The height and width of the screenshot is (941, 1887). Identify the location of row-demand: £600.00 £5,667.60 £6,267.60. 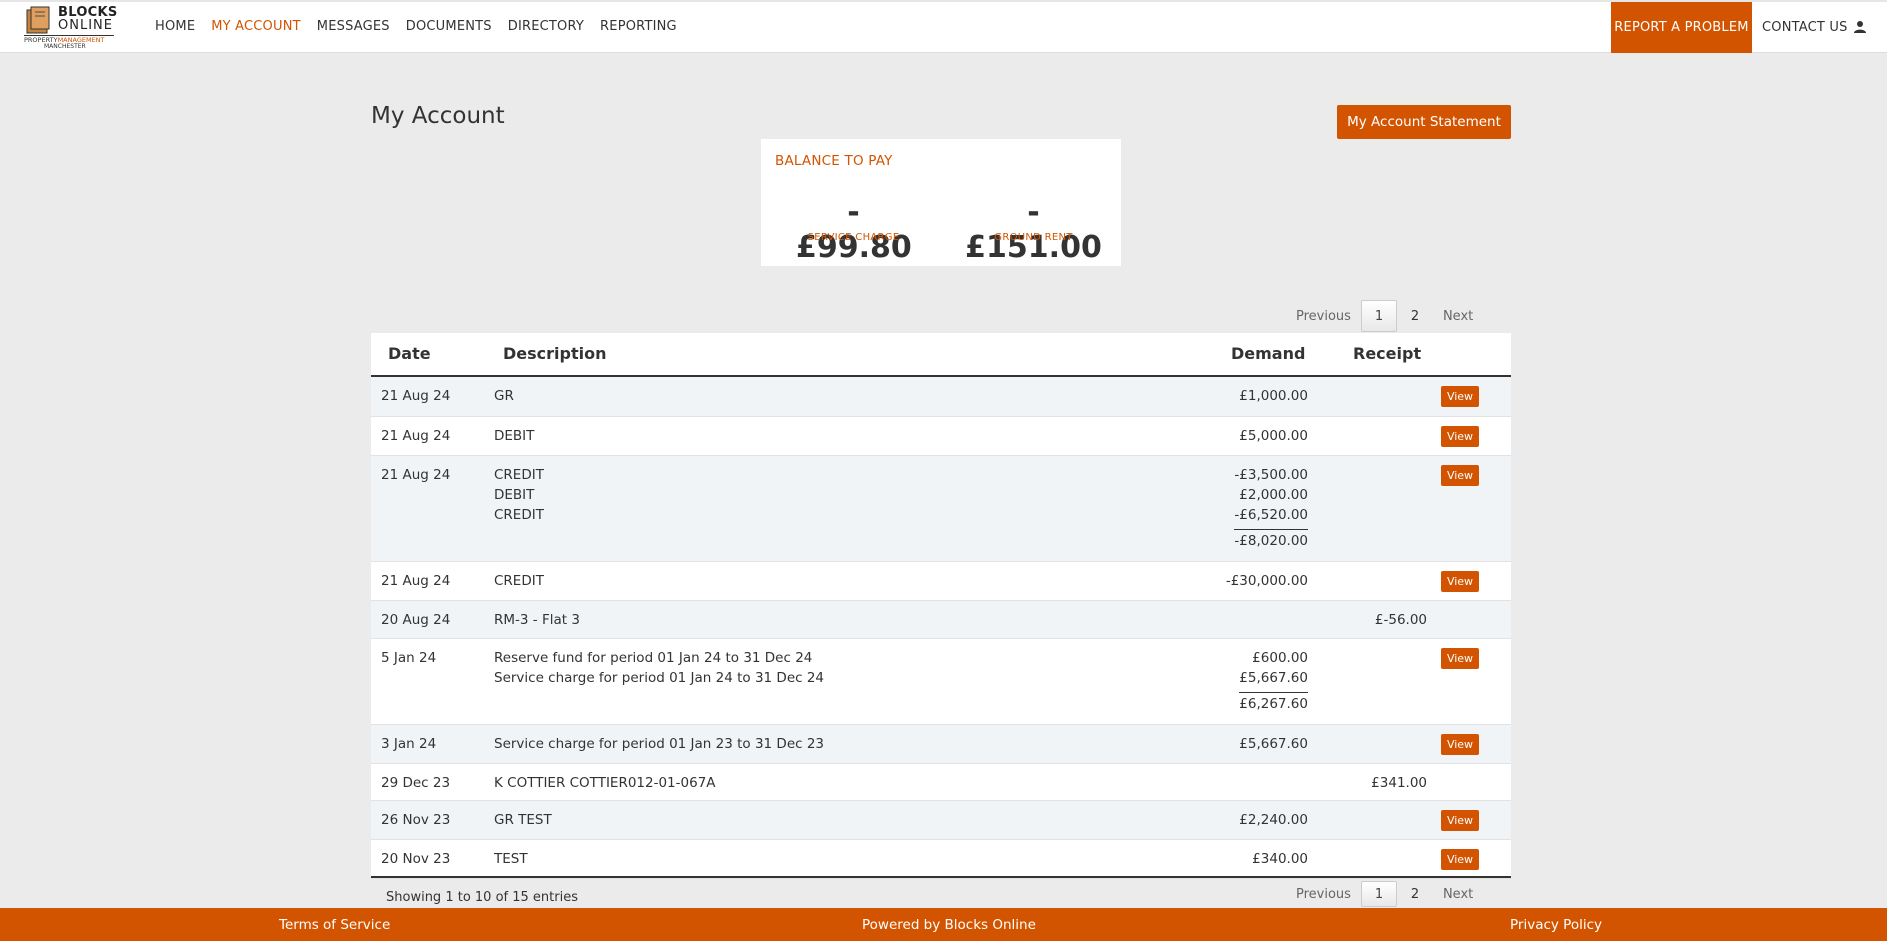
(1273, 681).